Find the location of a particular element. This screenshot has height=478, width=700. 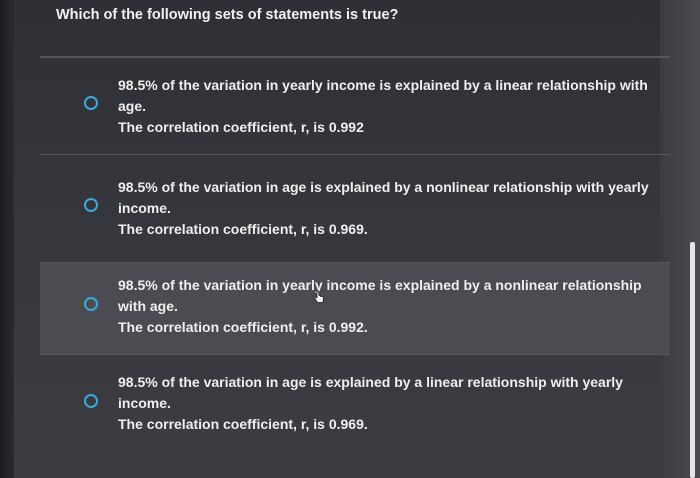

scrollbar-thumb is located at coordinates (692, 360).